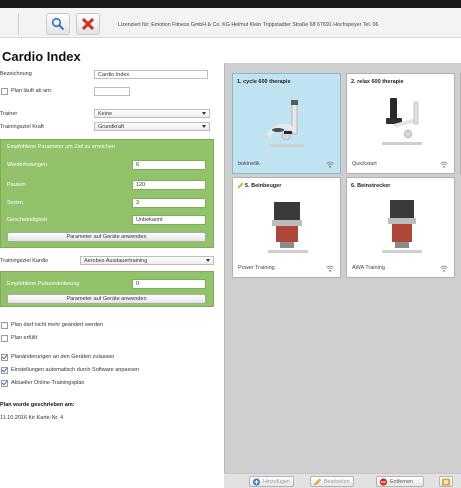 Image resolution: width=461 pixels, height=488 pixels. What do you see at coordinates (256, 481) in the screenshot?
I see `add-circle-icon` at bounding box center [256, 481].